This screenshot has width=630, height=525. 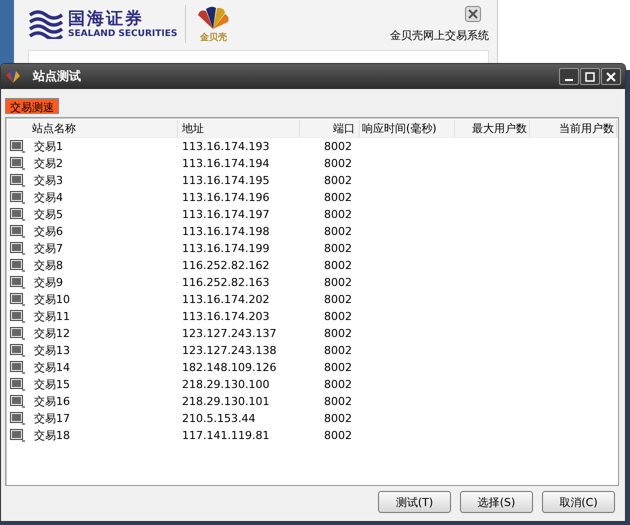 I want to click on table-cell: 113.16.174.203, so click(x=226, y=316).